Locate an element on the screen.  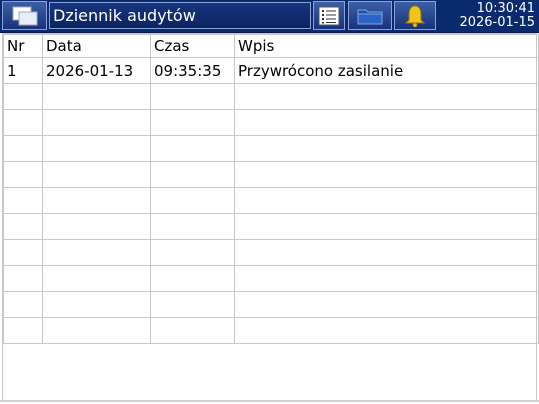
bell-icon is located at coordinates (415, 15).